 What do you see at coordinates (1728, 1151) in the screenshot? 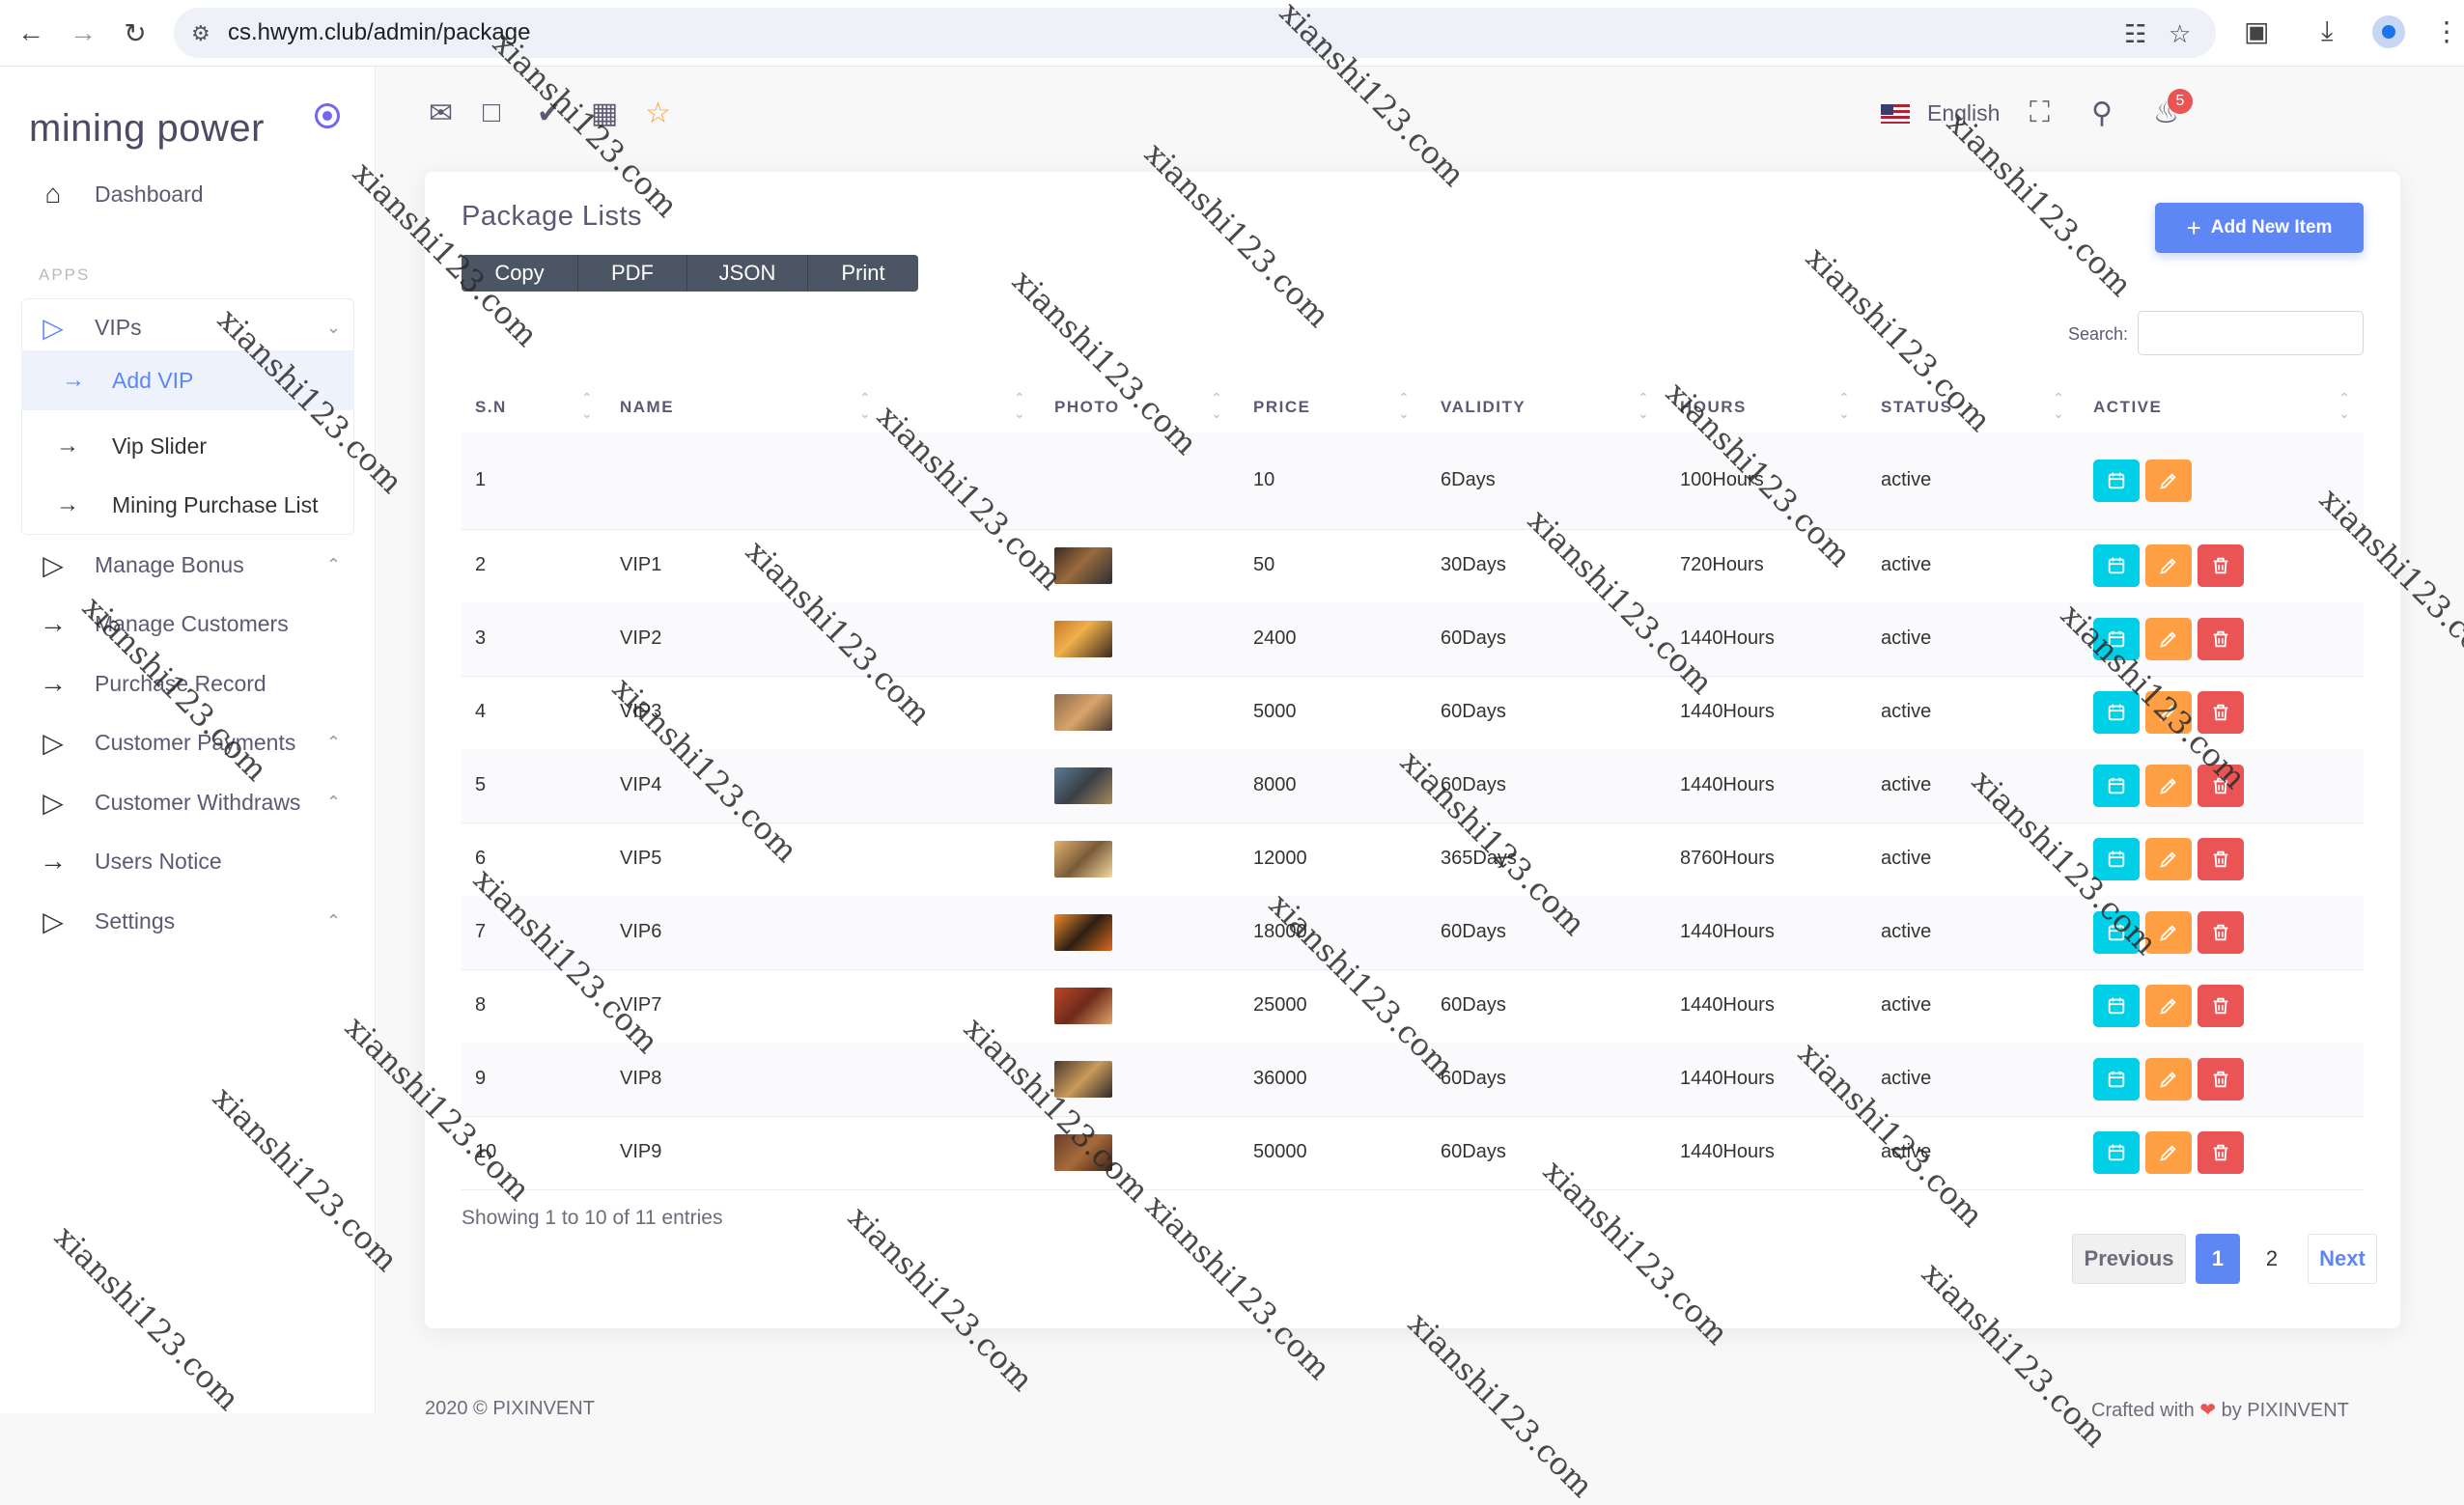
I see `cell-hours: 1440Hours` at bounding box center [1728, 1151].